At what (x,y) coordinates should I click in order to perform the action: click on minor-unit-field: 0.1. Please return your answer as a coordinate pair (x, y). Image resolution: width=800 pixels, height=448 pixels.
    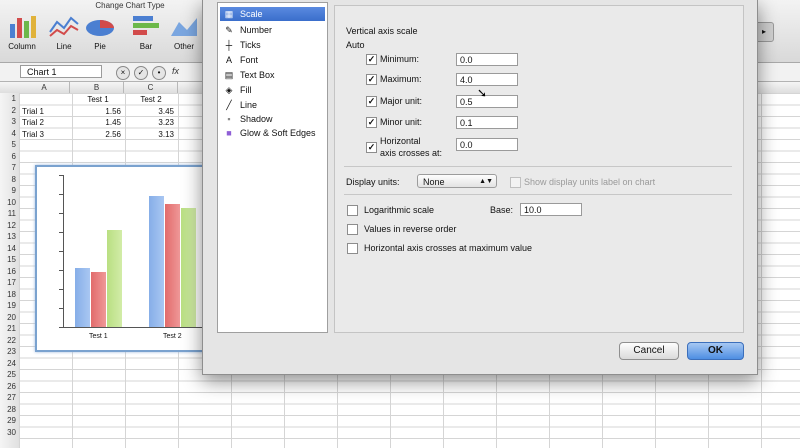
    Looking at the image, I should click on (487, 122).